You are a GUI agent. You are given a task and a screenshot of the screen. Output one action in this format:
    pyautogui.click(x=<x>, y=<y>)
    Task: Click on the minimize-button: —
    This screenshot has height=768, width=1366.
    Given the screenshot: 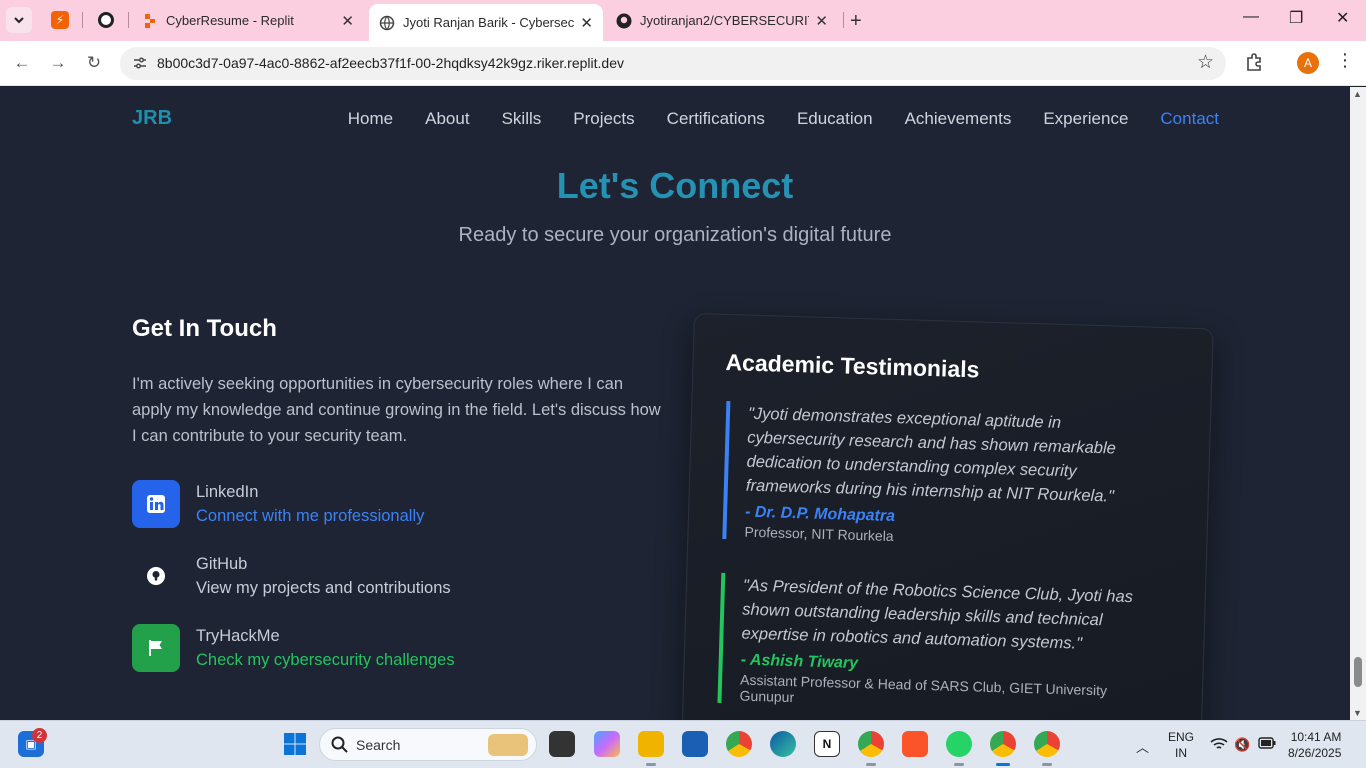 What is the action you would take?
    pyautogui.click(x=1251, y=17)
    